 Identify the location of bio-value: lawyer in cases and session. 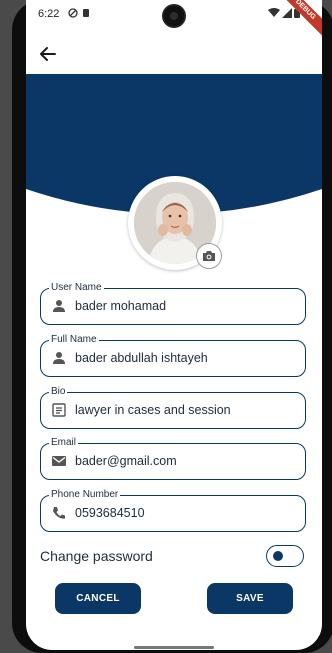
(153, 410).